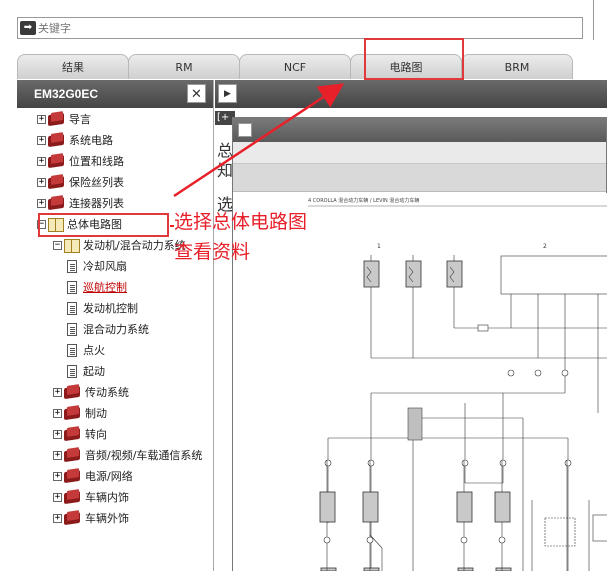 The image size is (607, 574). I want to click on tree-item-label: 连接器列表, so click(96, 203).